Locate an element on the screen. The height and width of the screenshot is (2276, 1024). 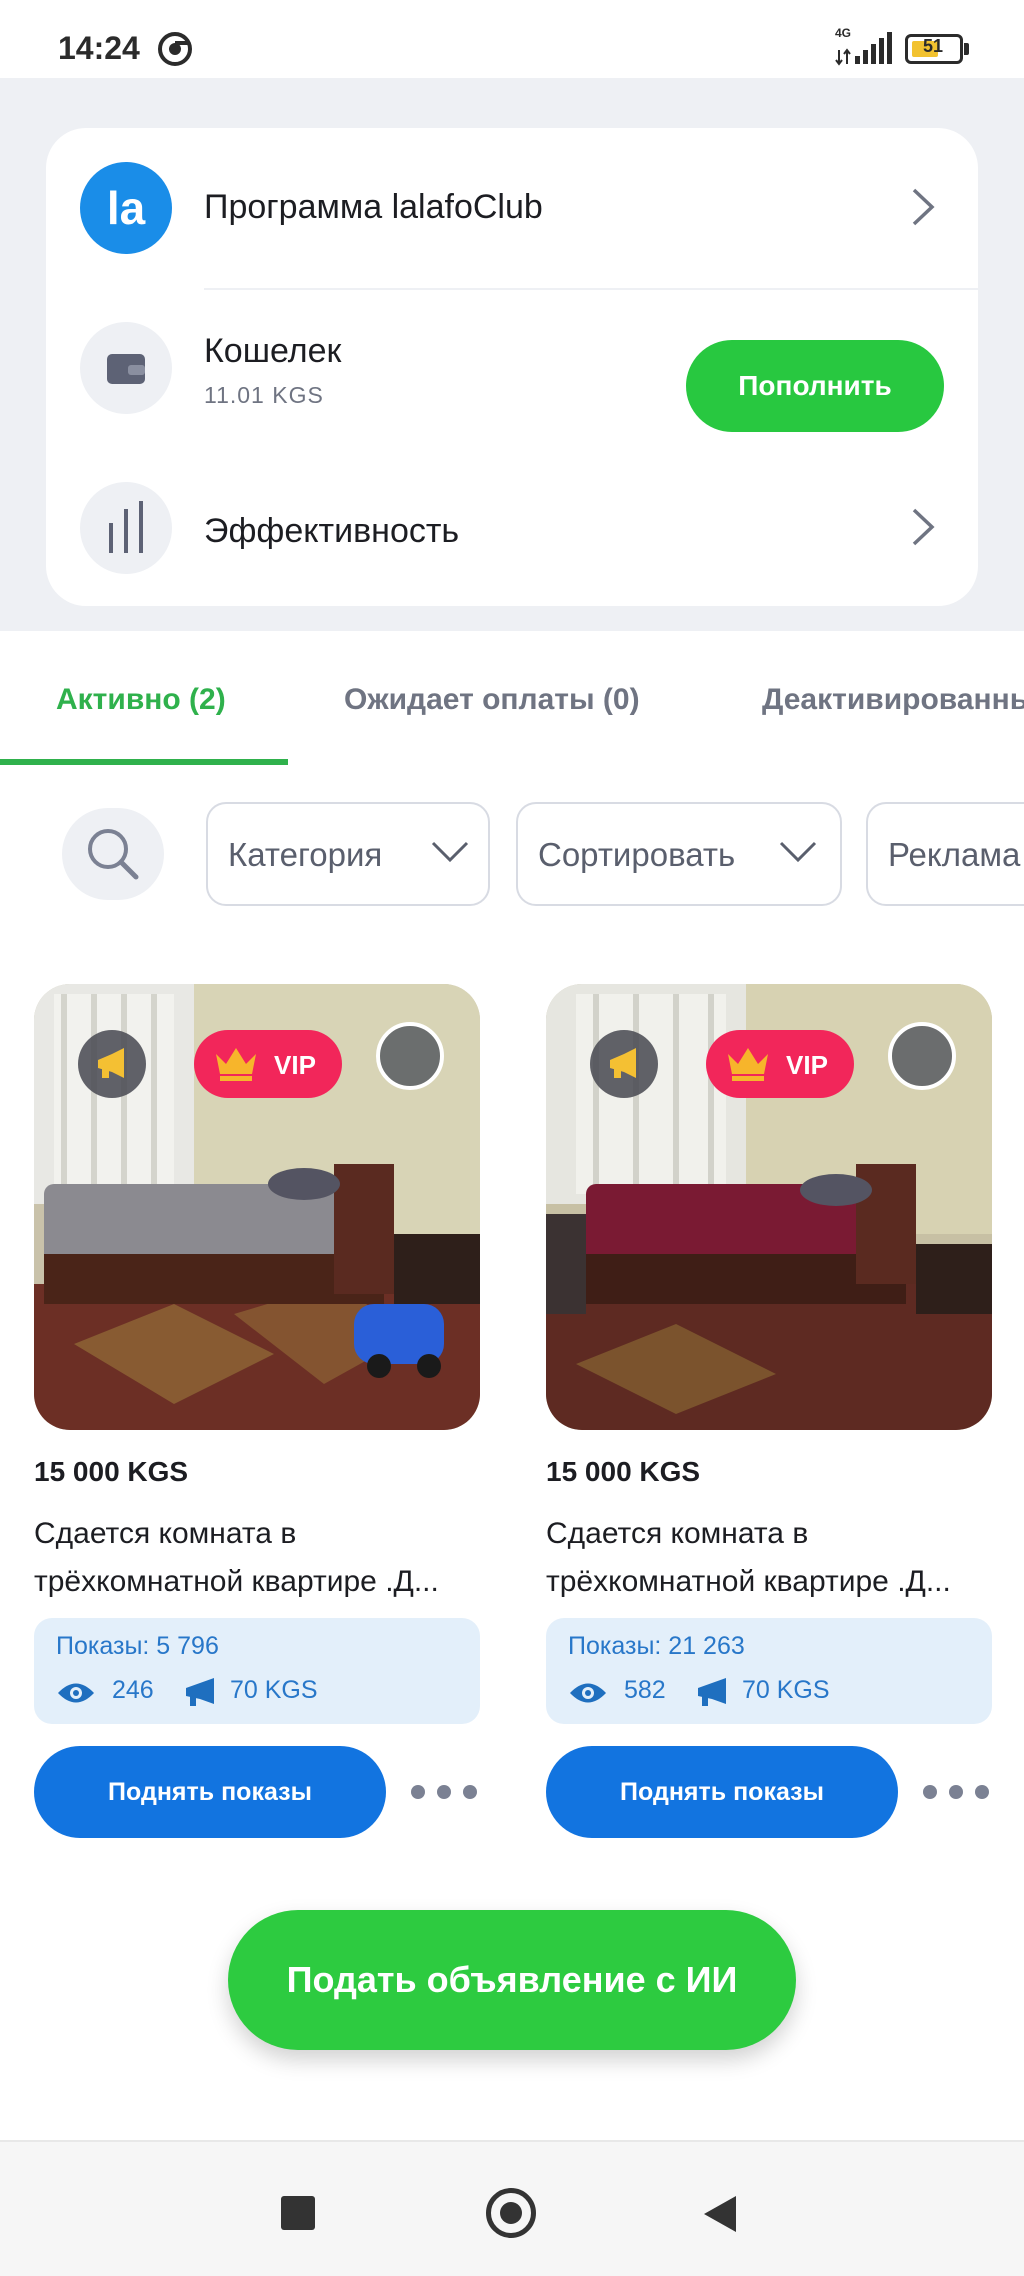
tab-awaiting-payment: Ожидает оплаты (0) is located at coordinates (492, 700).